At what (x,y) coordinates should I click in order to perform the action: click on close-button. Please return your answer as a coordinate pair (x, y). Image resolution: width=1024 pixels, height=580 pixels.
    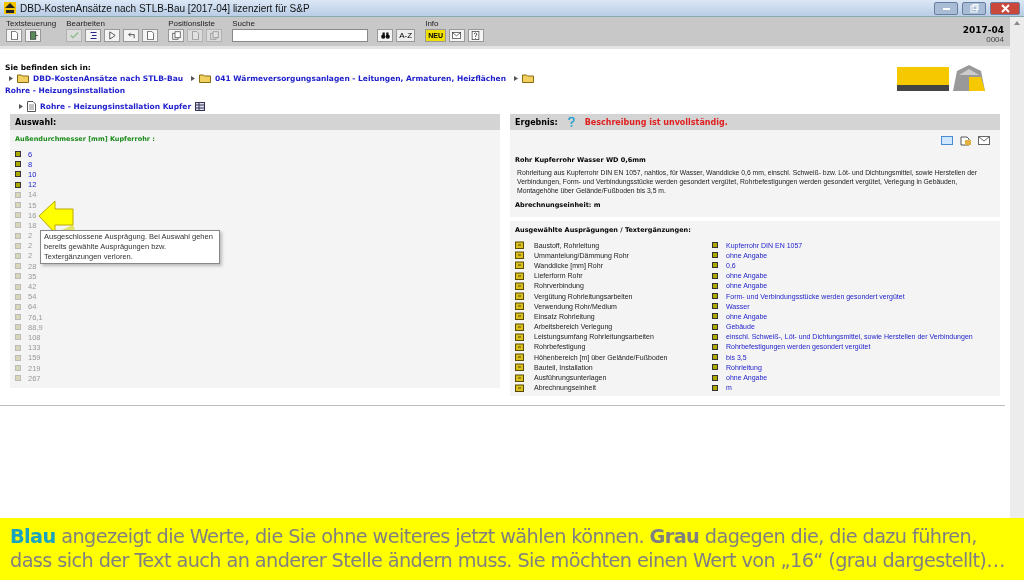
    Looking at the image, I should click on (1005, 8).